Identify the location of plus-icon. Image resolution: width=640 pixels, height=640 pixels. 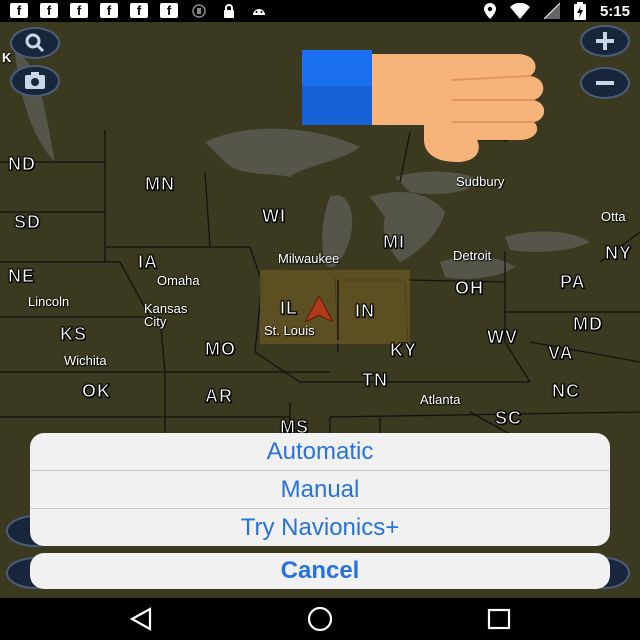
(605, 41).